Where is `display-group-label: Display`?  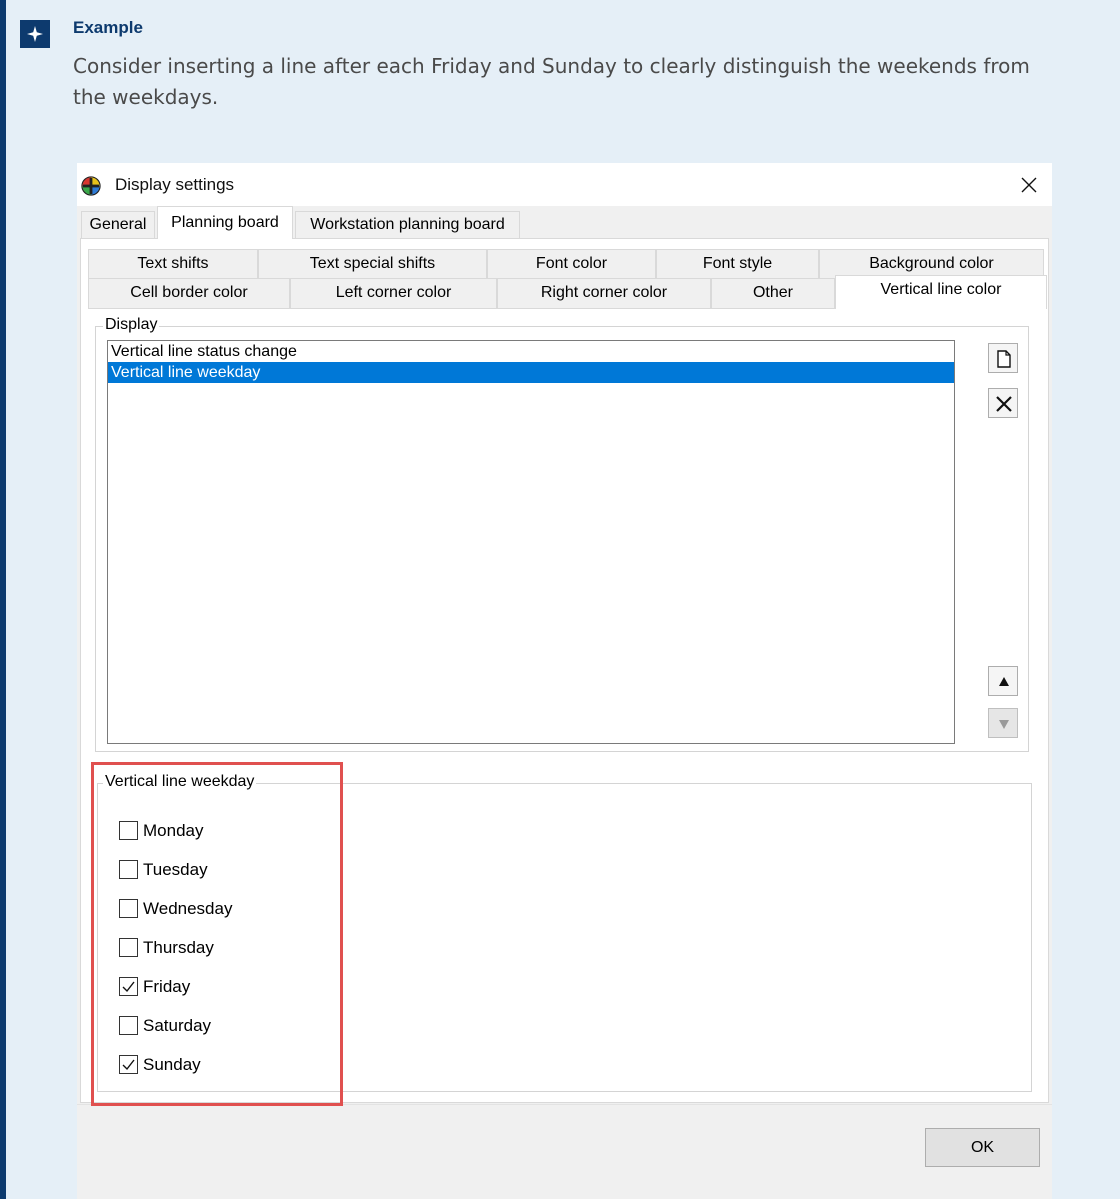
display-group-label: Display is located at coordinates (131, 325).